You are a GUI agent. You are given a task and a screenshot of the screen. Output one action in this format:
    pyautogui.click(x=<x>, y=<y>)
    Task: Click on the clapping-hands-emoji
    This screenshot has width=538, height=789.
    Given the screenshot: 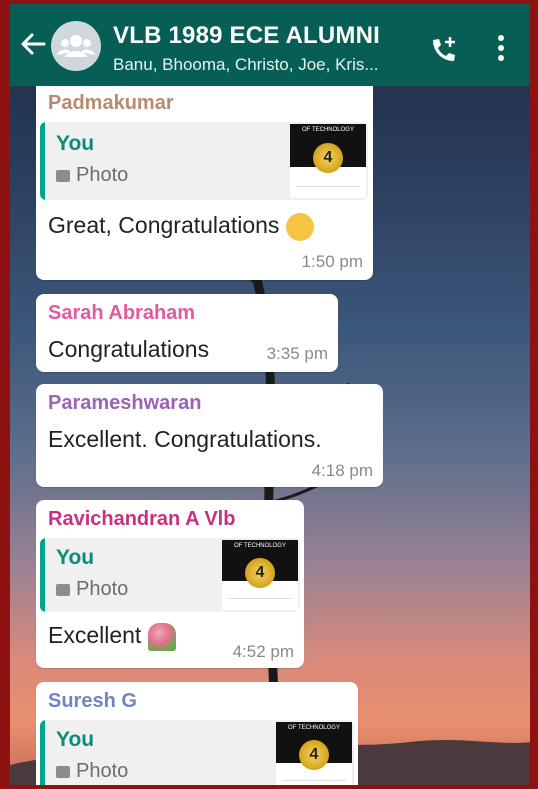 What is the action you would take?
    pyautogui.click(x=299, y=226)
    